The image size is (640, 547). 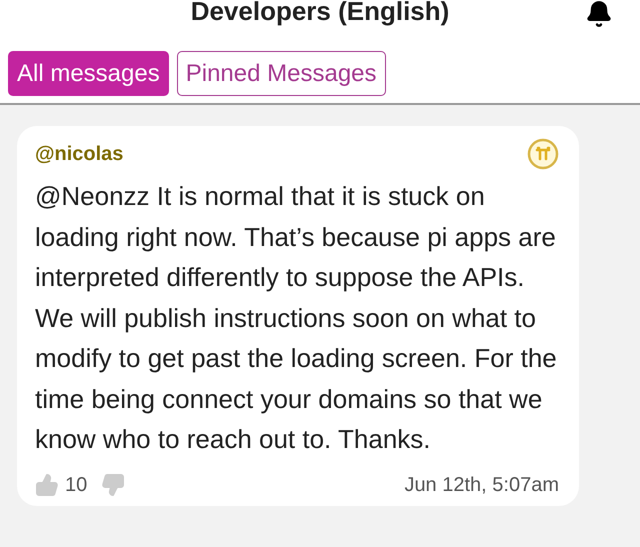 What do you see at coordinates (481, 485) in the screenshot?
I see `message-time: Jun 12th, 5:07am` at bounding box center [481, 485].